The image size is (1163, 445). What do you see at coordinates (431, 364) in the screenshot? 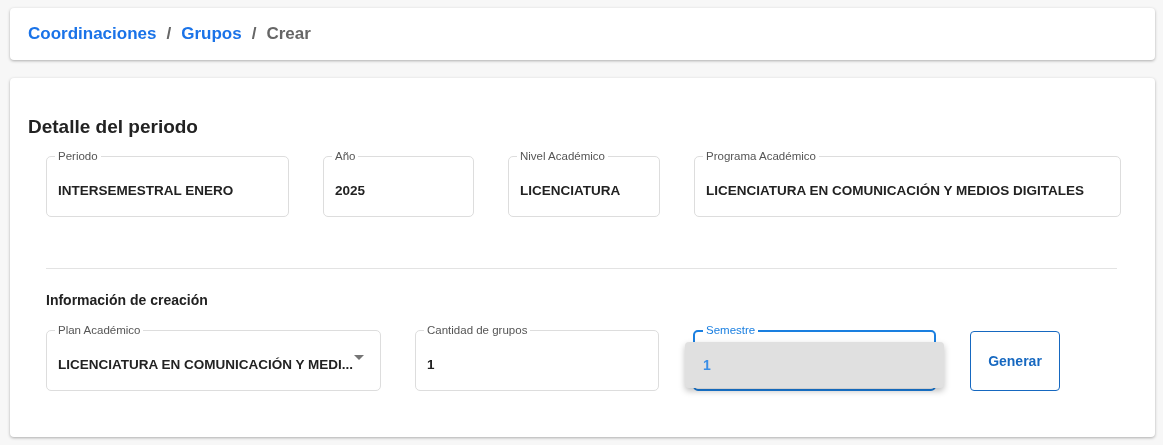
I see `field-value: 1` at bounding box center [431, 364].